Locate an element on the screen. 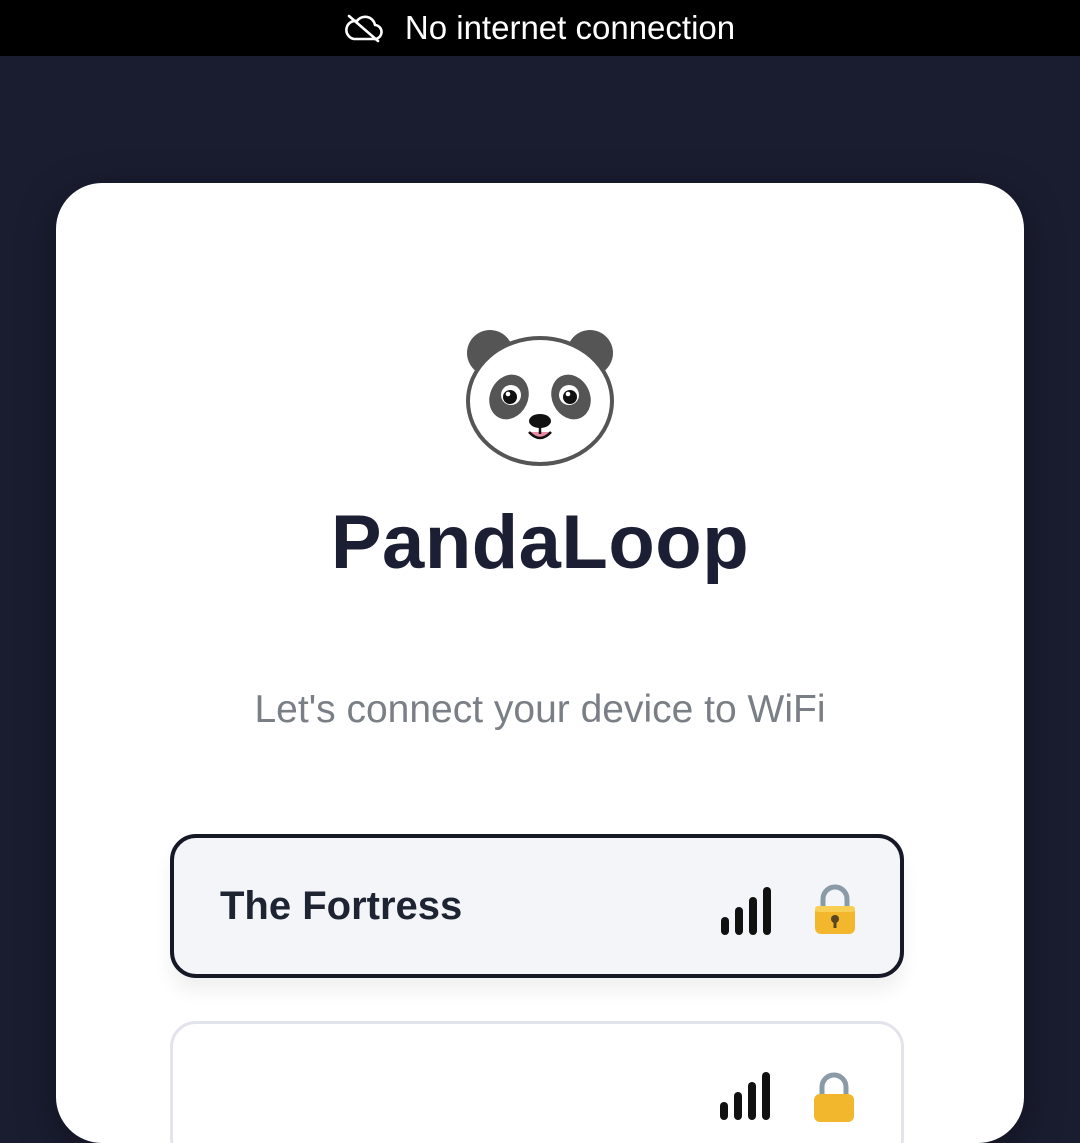 Image resolution: width=1080 pixels, height=1143 pixels. status-message: No internet connection is located at coordinates (570, 27).